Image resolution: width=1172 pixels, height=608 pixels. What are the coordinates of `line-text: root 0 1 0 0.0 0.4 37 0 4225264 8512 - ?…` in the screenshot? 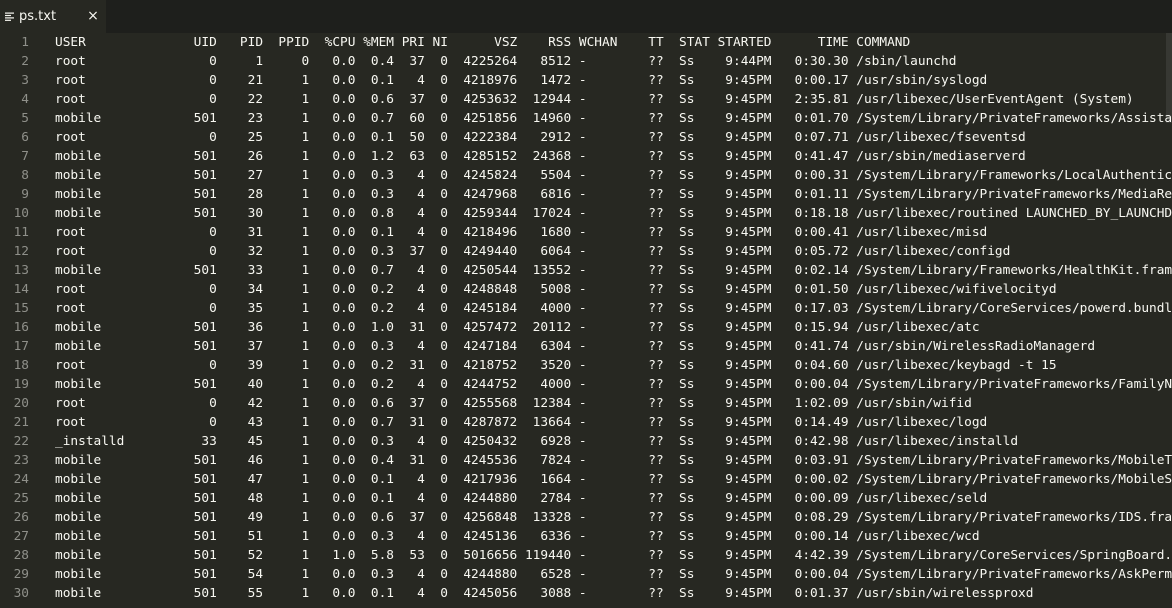 It's located at (505, 61).